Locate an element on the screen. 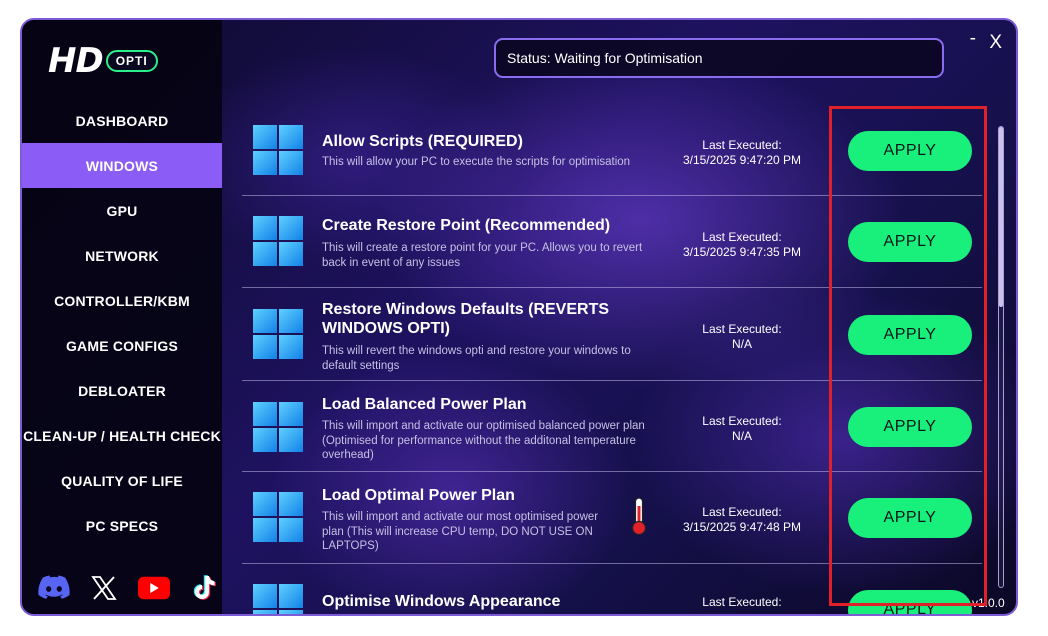 Image resolution: width=1048 pixels, height=636 pixels. last-executed: Last Executed: 3/15/2025 9:47:48 PM is located at coordinates (742, 520).